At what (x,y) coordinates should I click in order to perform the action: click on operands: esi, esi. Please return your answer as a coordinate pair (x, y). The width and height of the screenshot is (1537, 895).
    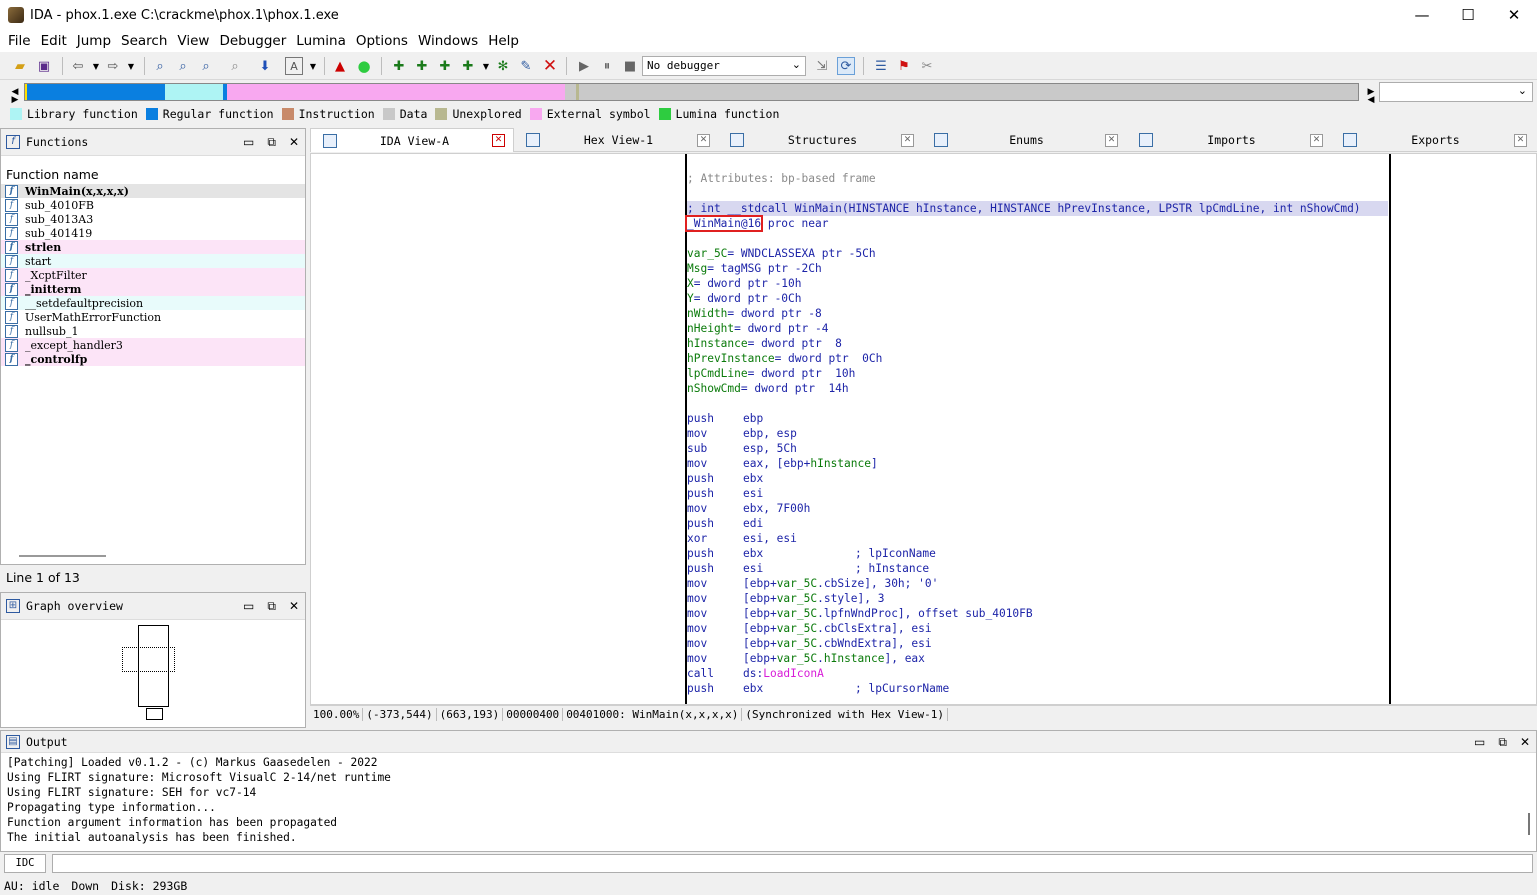
    Looking at the image, I should click on (770, 538).